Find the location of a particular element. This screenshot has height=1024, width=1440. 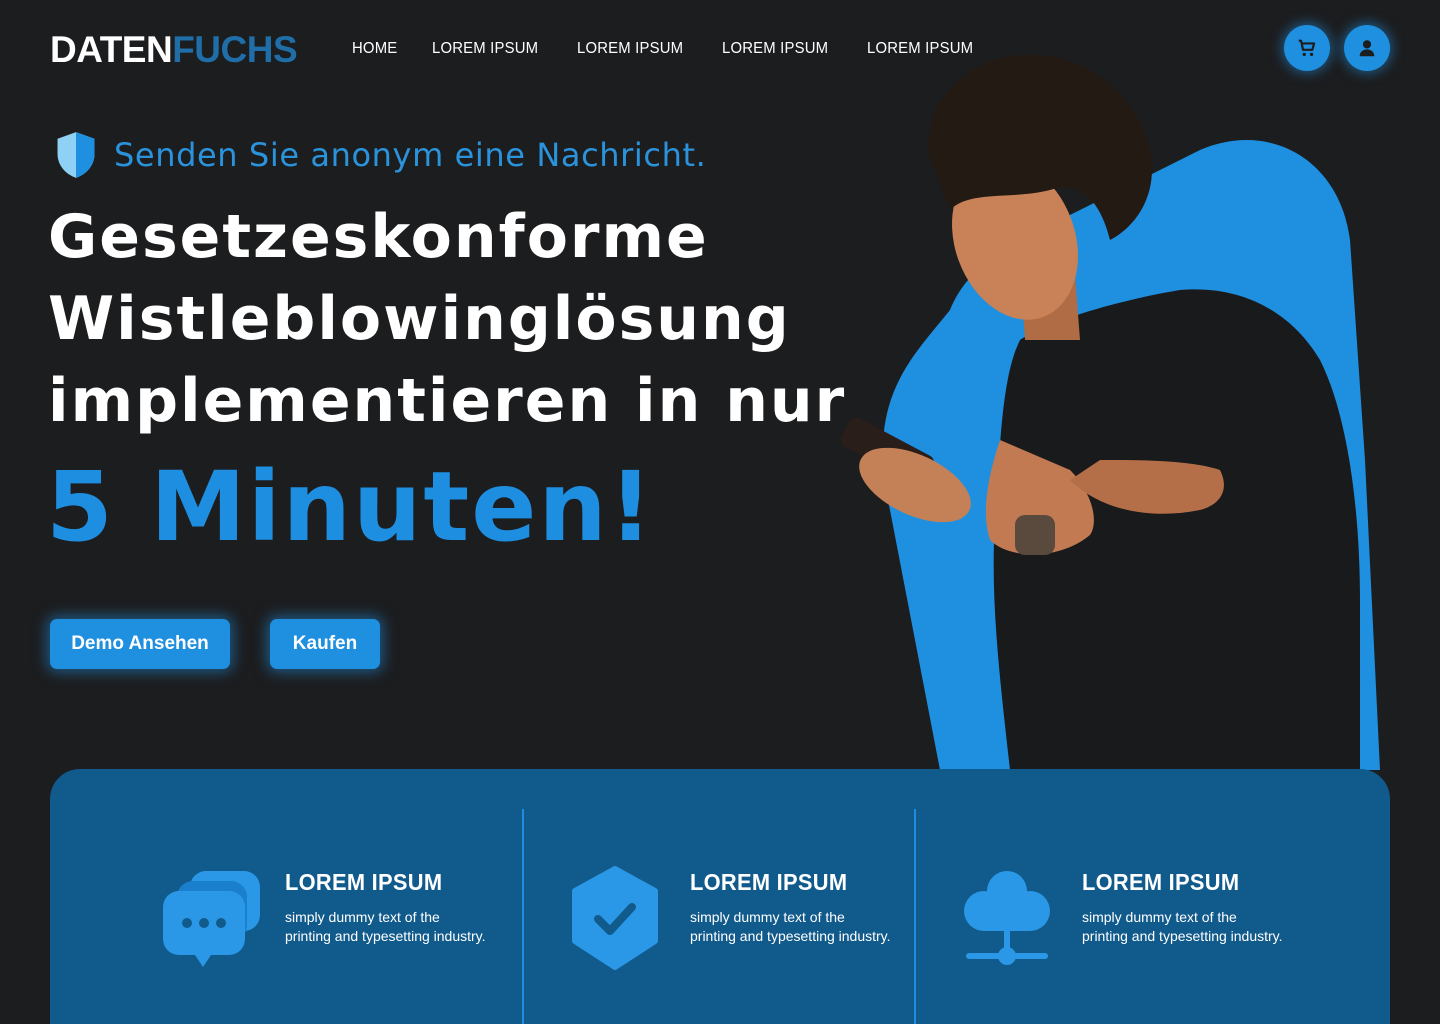

cart-button is located at coordinates (1307, 48).